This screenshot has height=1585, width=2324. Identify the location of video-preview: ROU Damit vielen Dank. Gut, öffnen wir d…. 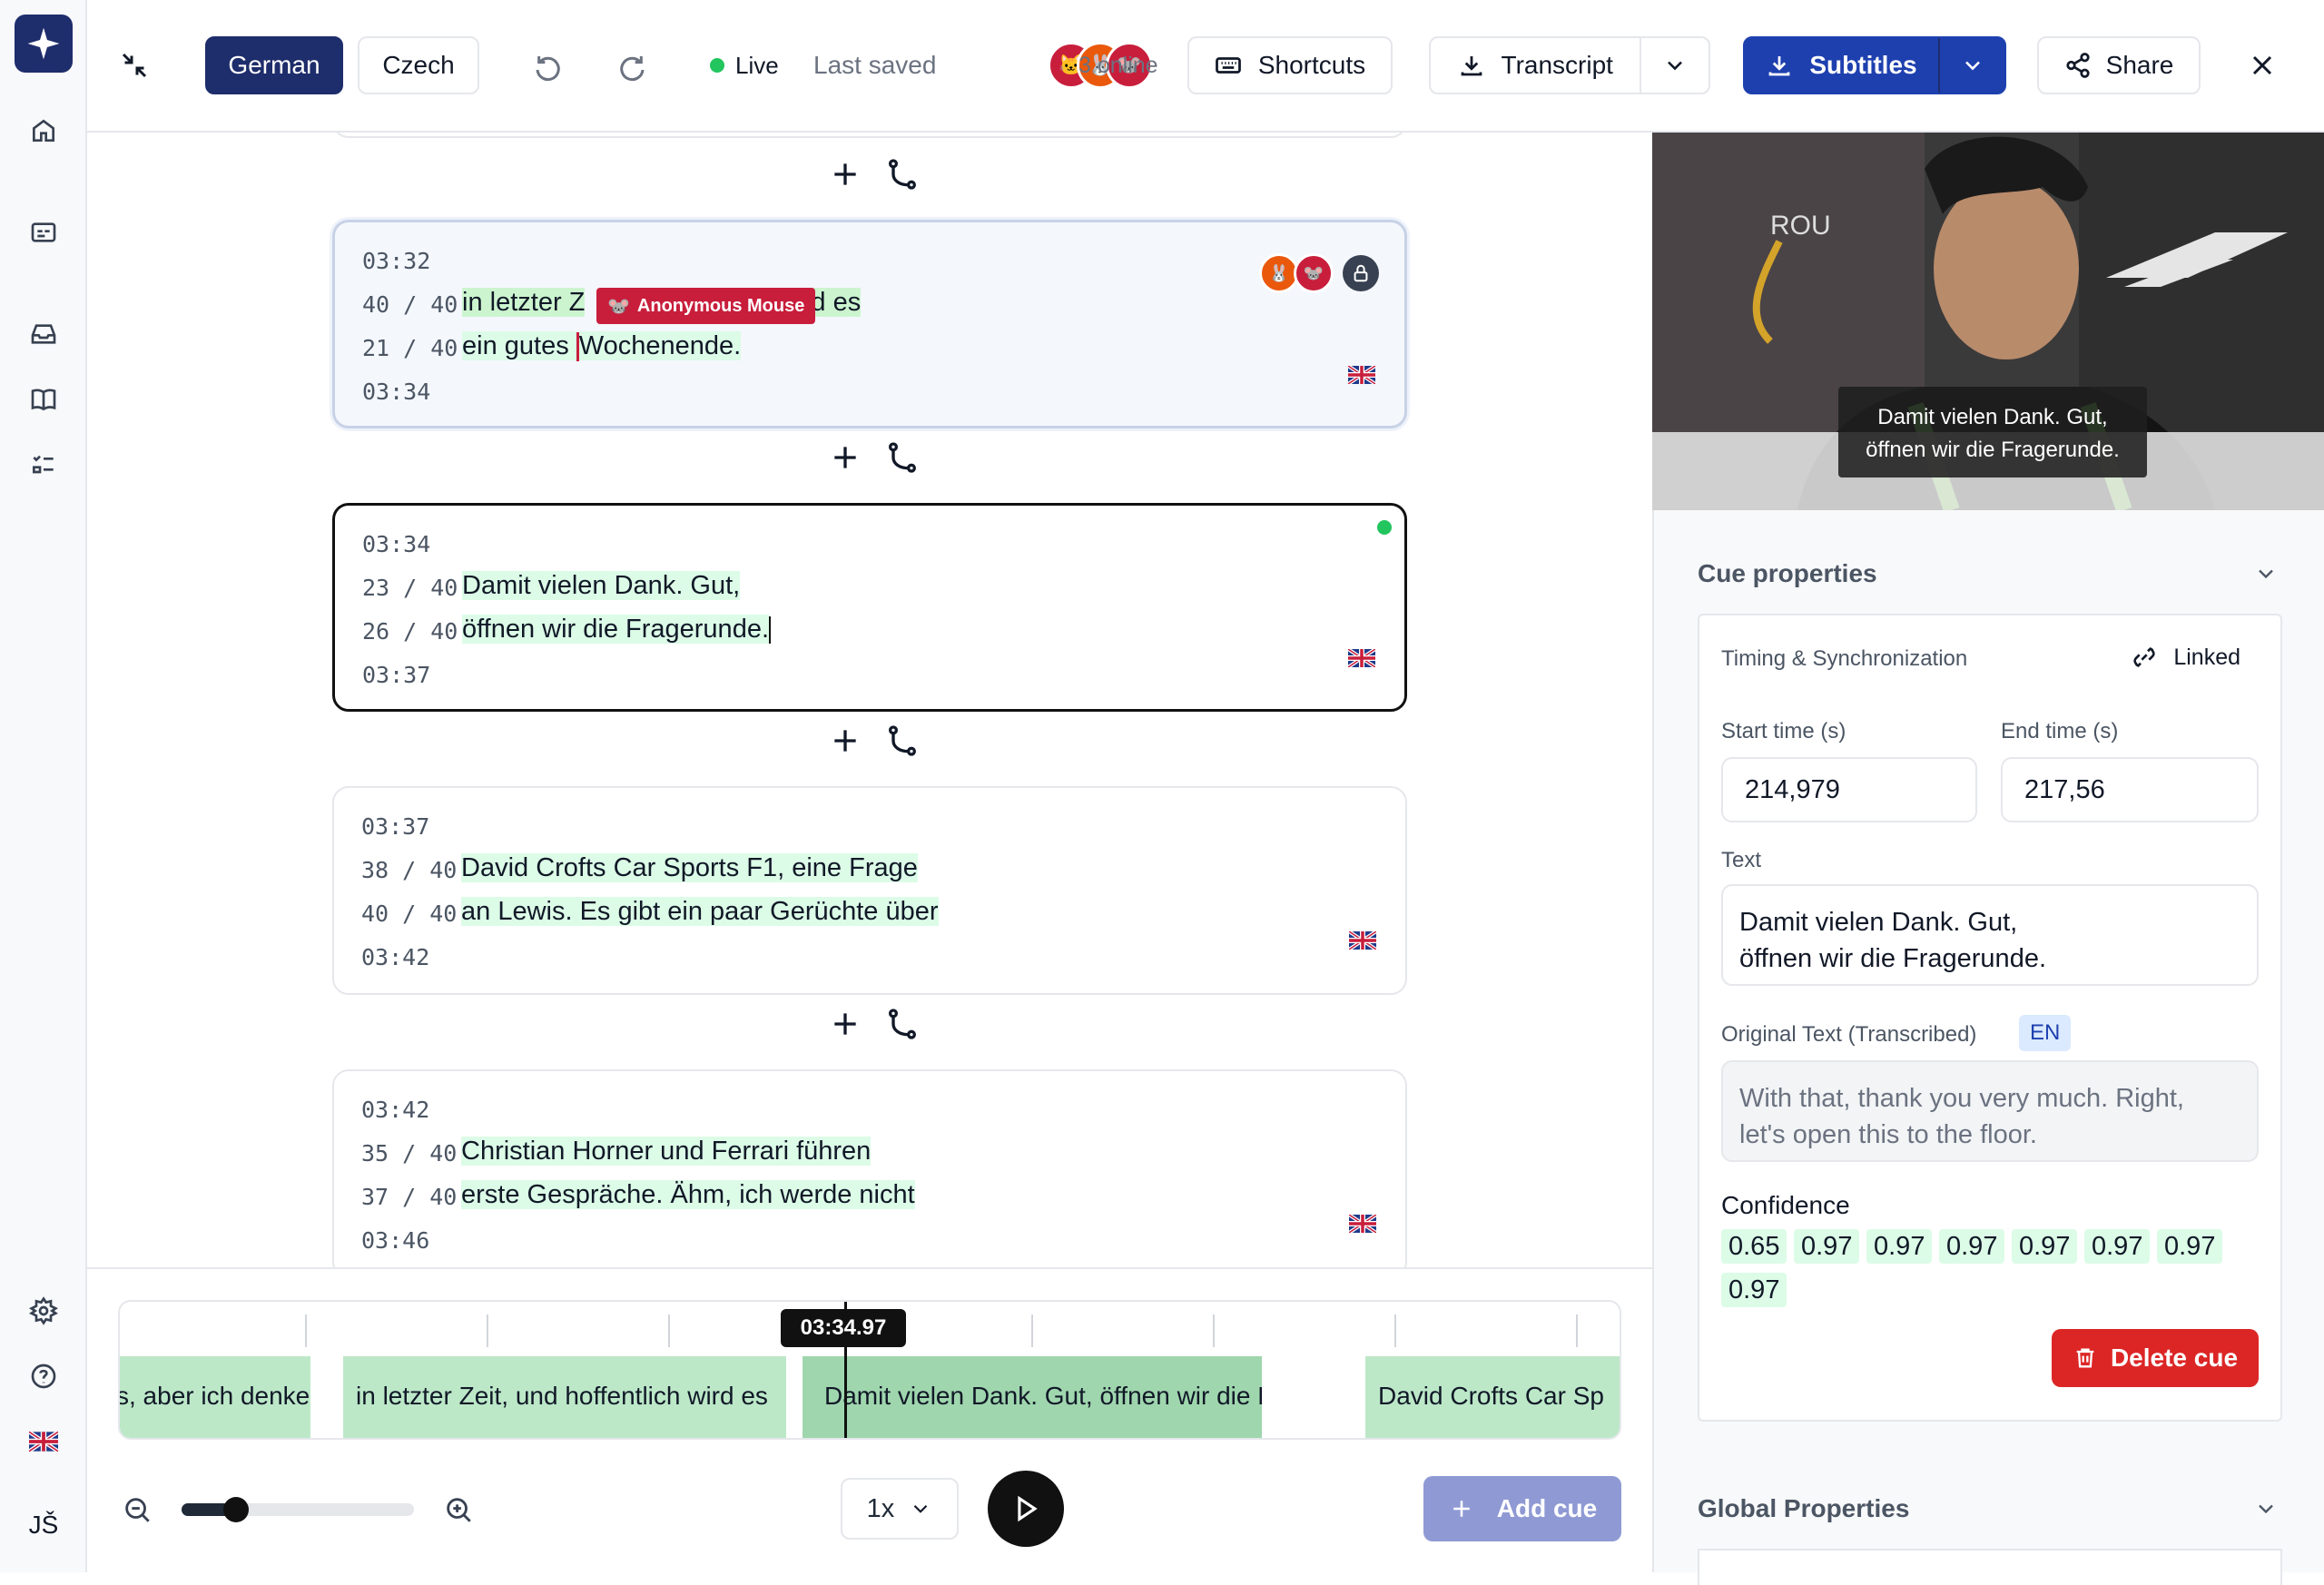
(1988, 322).